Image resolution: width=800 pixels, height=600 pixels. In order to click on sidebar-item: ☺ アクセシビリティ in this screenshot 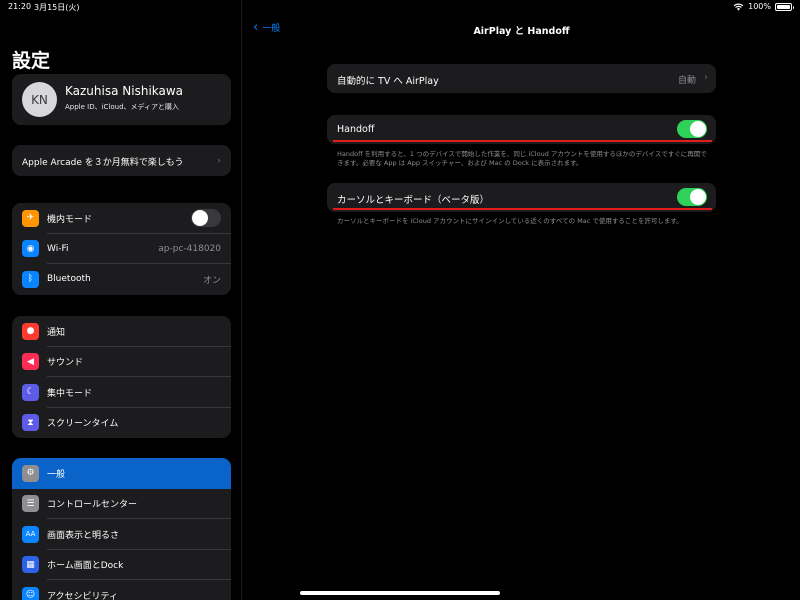, I will do `click(121, 590)`.